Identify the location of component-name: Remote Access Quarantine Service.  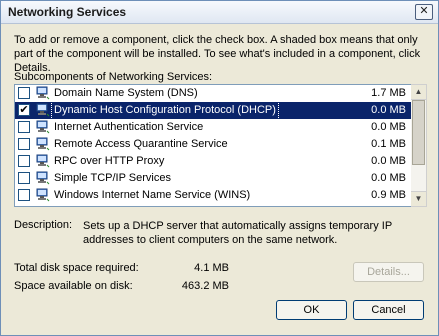
(141, 144).